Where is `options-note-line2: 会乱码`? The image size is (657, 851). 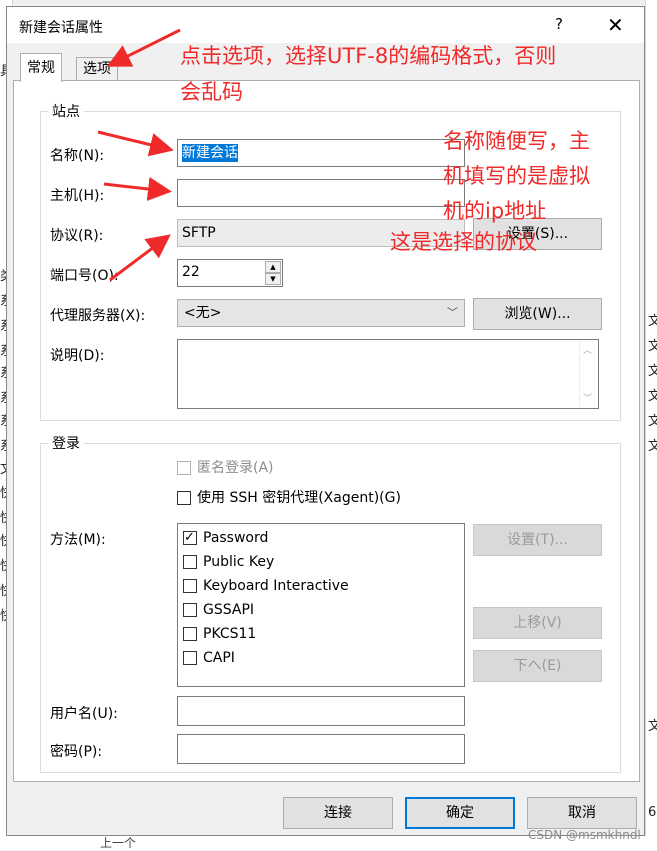
options-note-line2: 会乱码 is located at coordinates (211, 92).